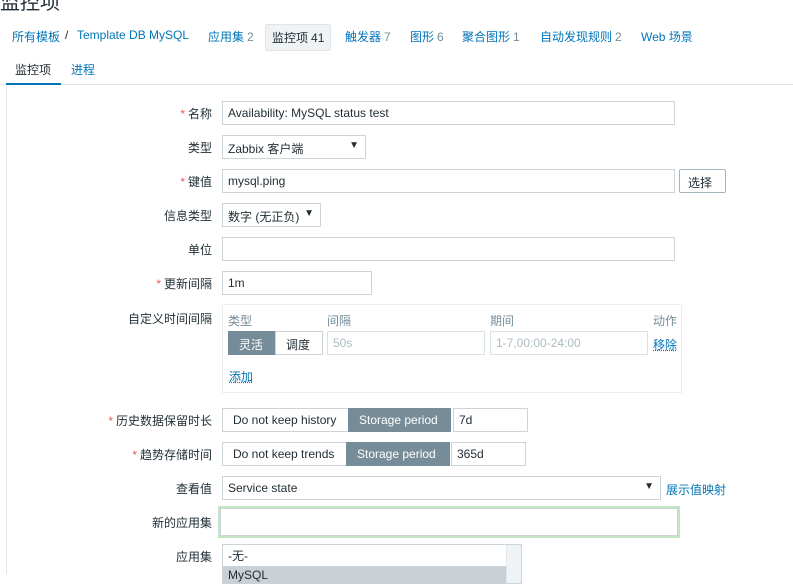 This screenshot has height=584, width=793. What do you see at coordinates (36, 36) in the screenshot?
I see `breadcrumb-all-templates: 所有模板` at bounding box center [36, 36].